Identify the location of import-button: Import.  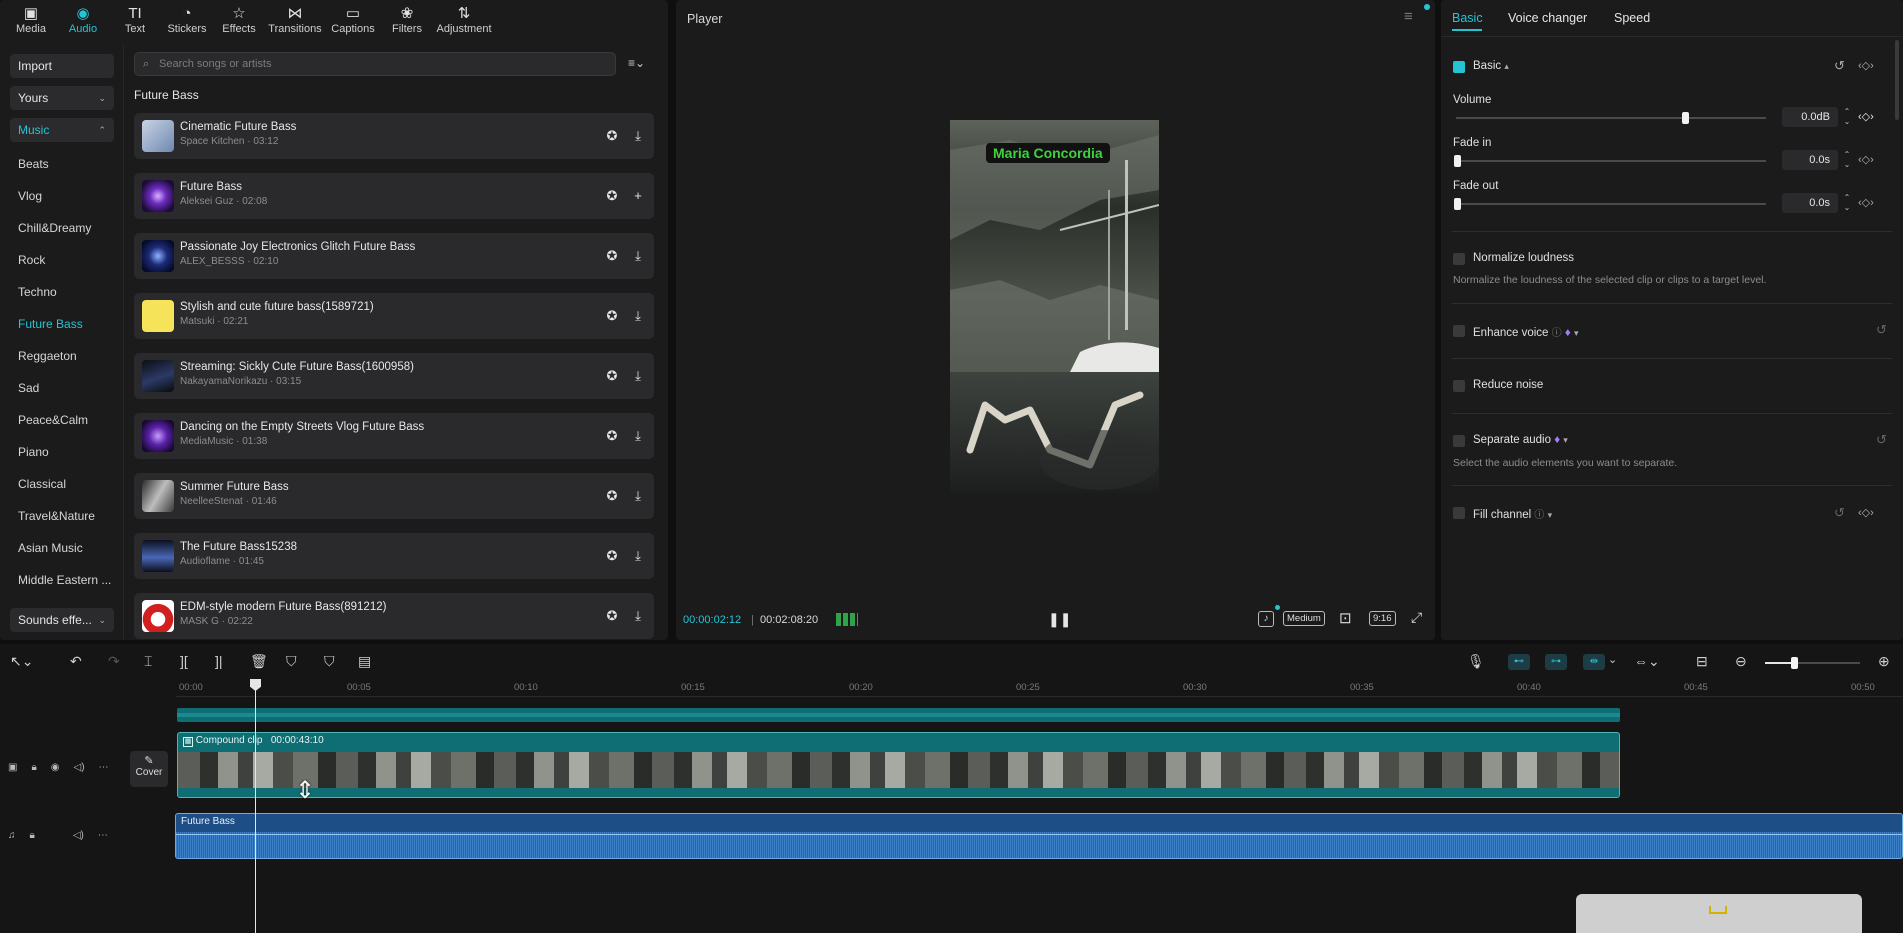
(62, 66).